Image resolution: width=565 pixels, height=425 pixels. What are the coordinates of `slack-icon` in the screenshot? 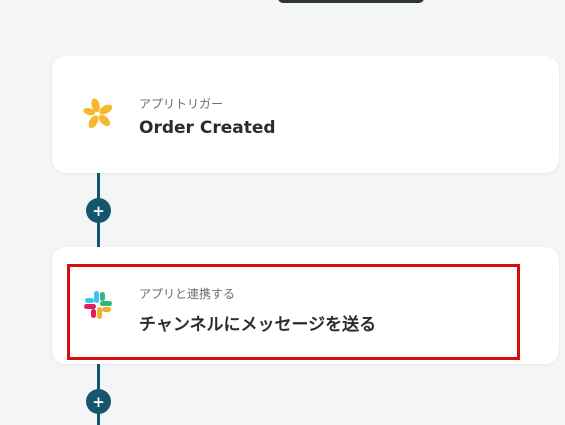 It's located at (98, 305).